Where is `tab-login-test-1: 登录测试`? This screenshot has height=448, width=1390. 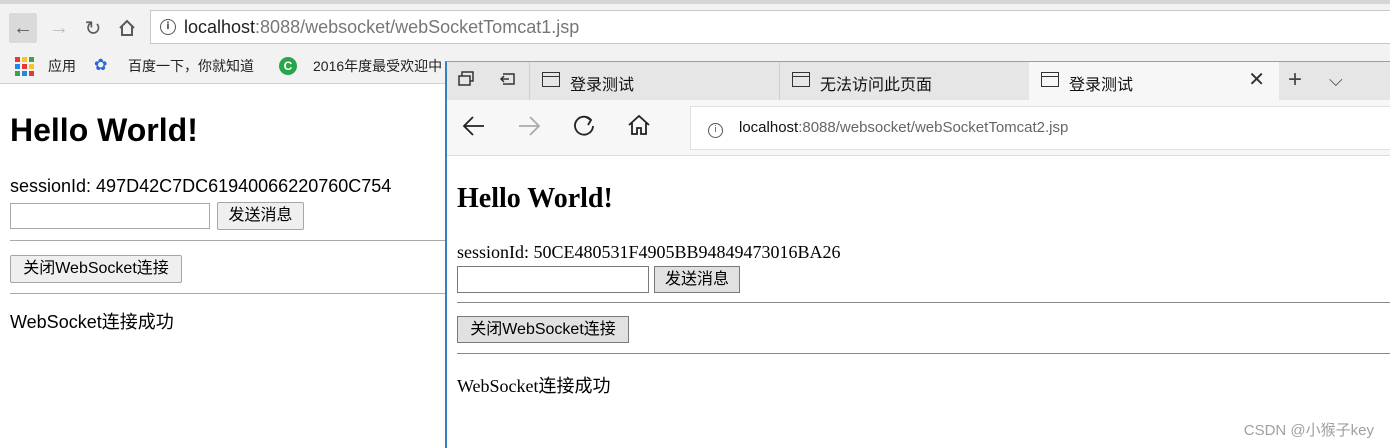
tab-login-test-1: 登录测试 is located at coordinates (654, 81).